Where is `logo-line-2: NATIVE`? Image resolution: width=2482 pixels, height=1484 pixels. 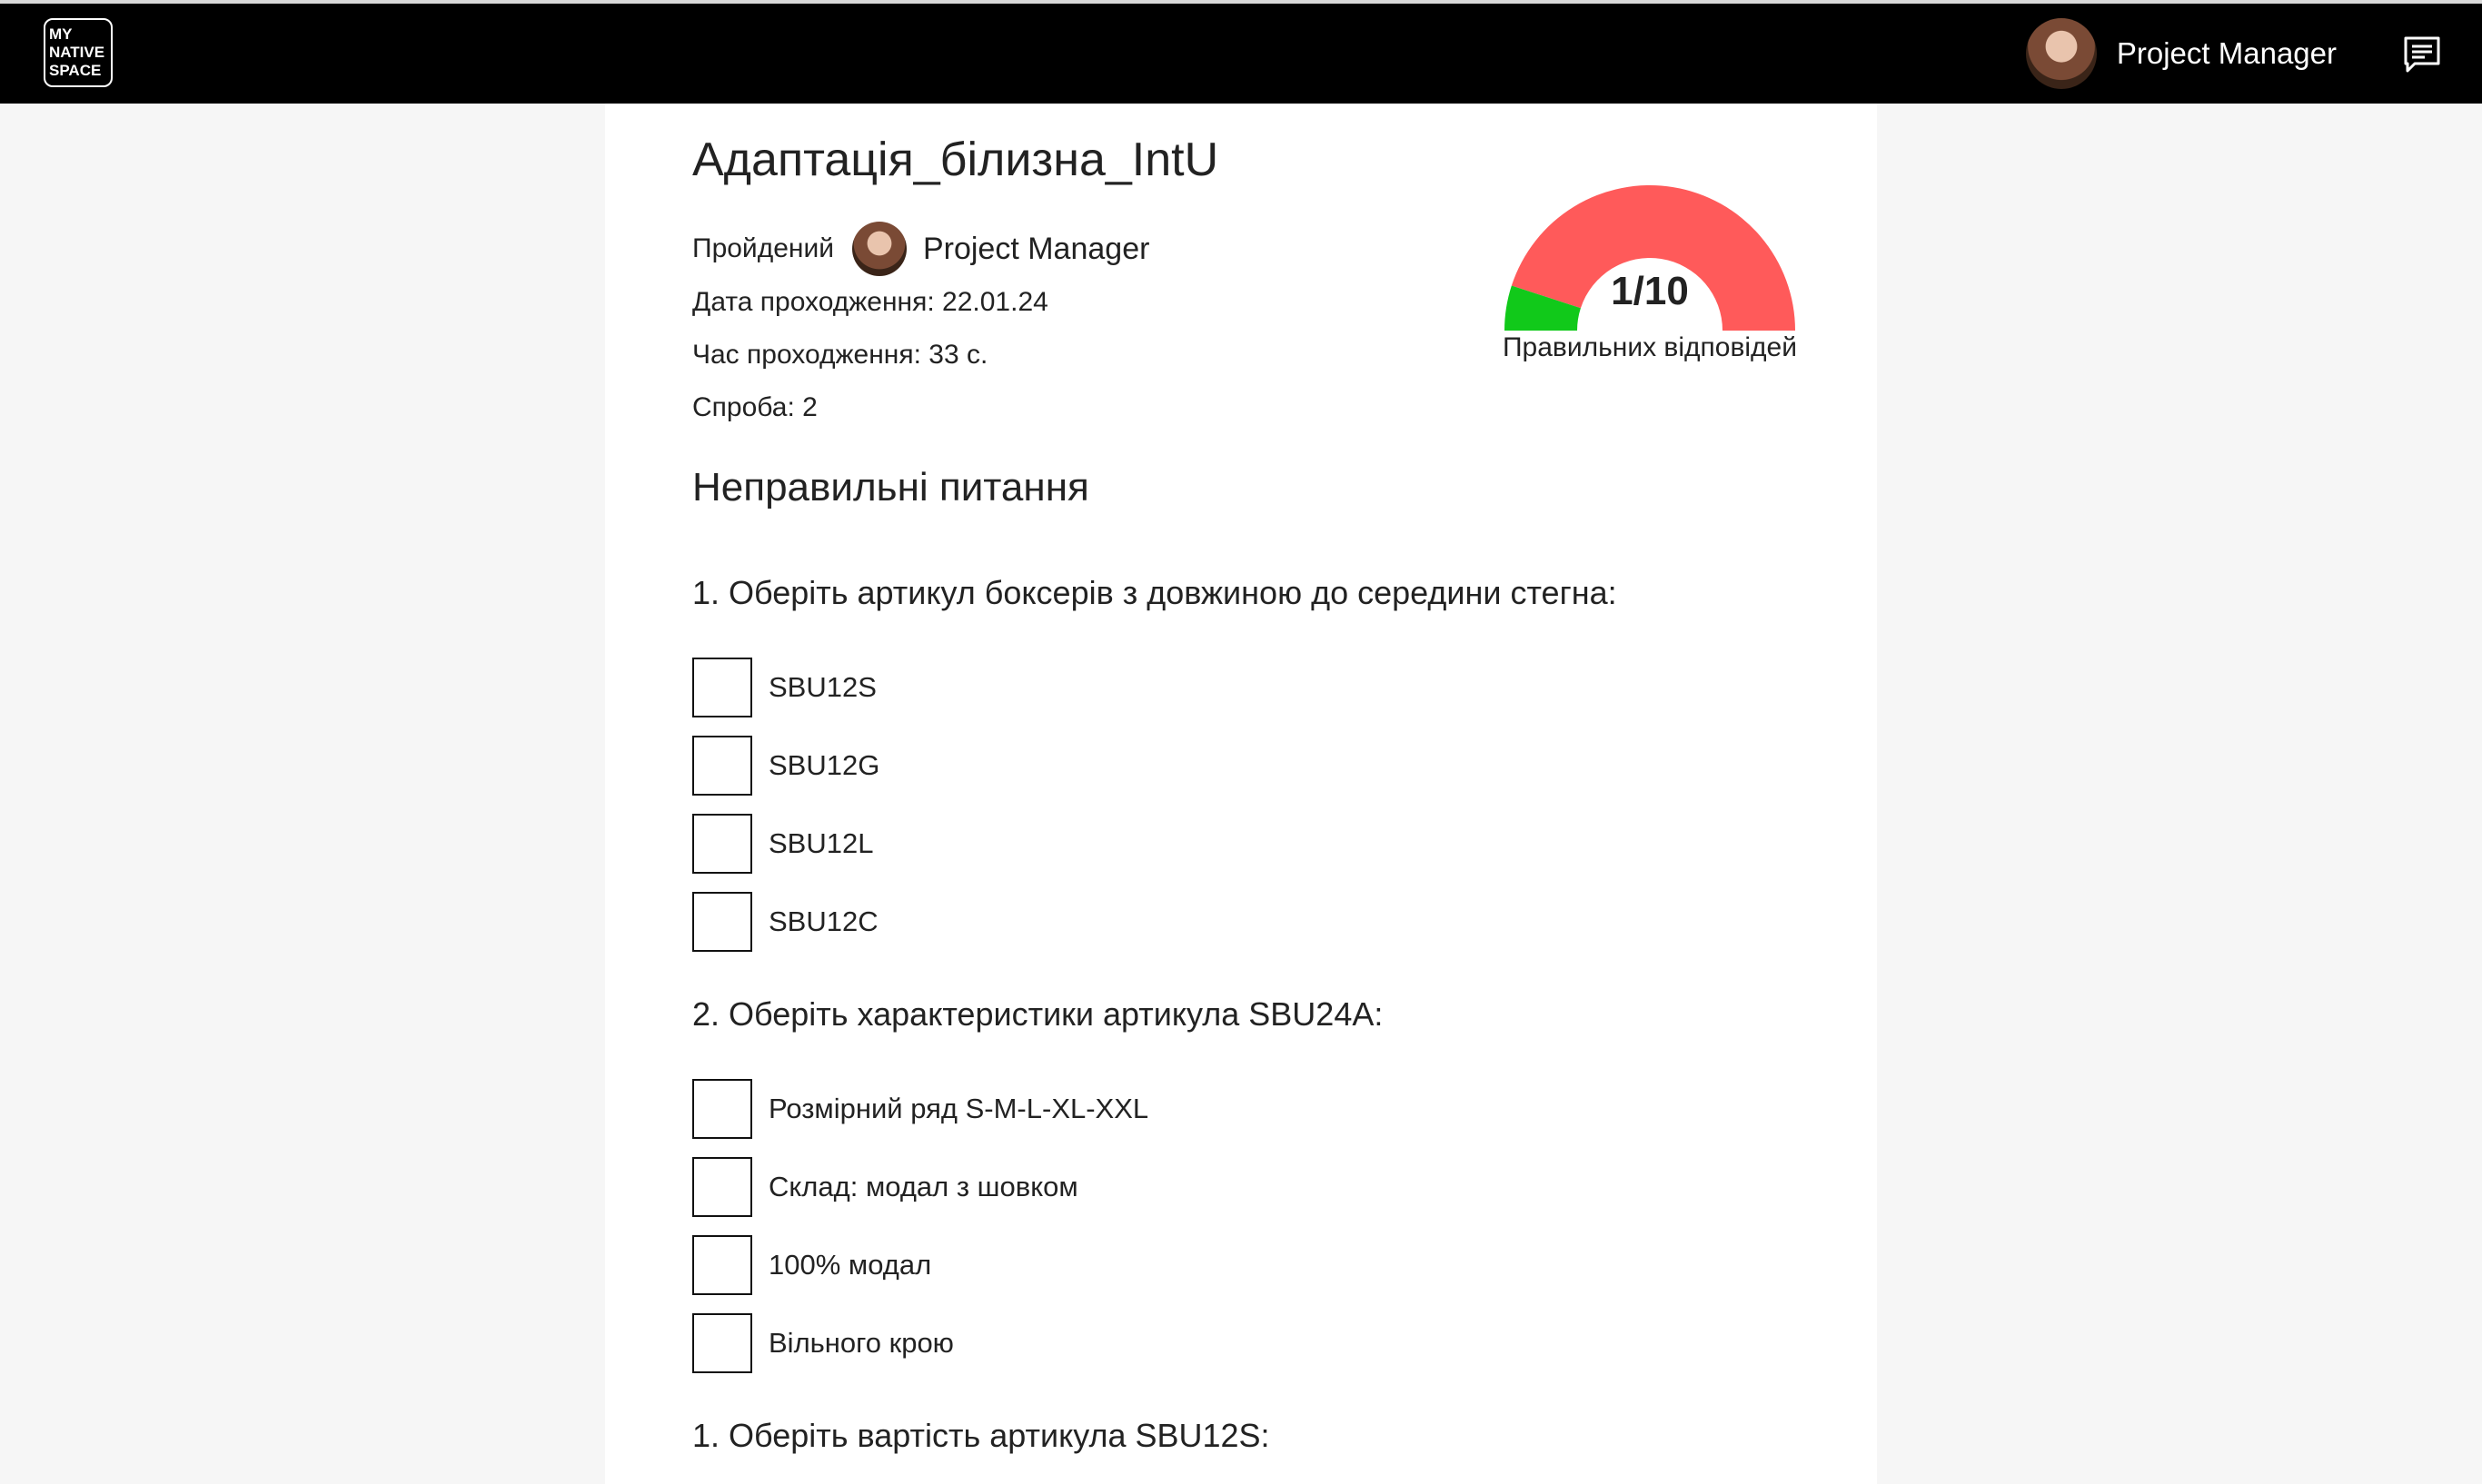
logo-line-2: NATIVE is located at coordinates (77, 52).